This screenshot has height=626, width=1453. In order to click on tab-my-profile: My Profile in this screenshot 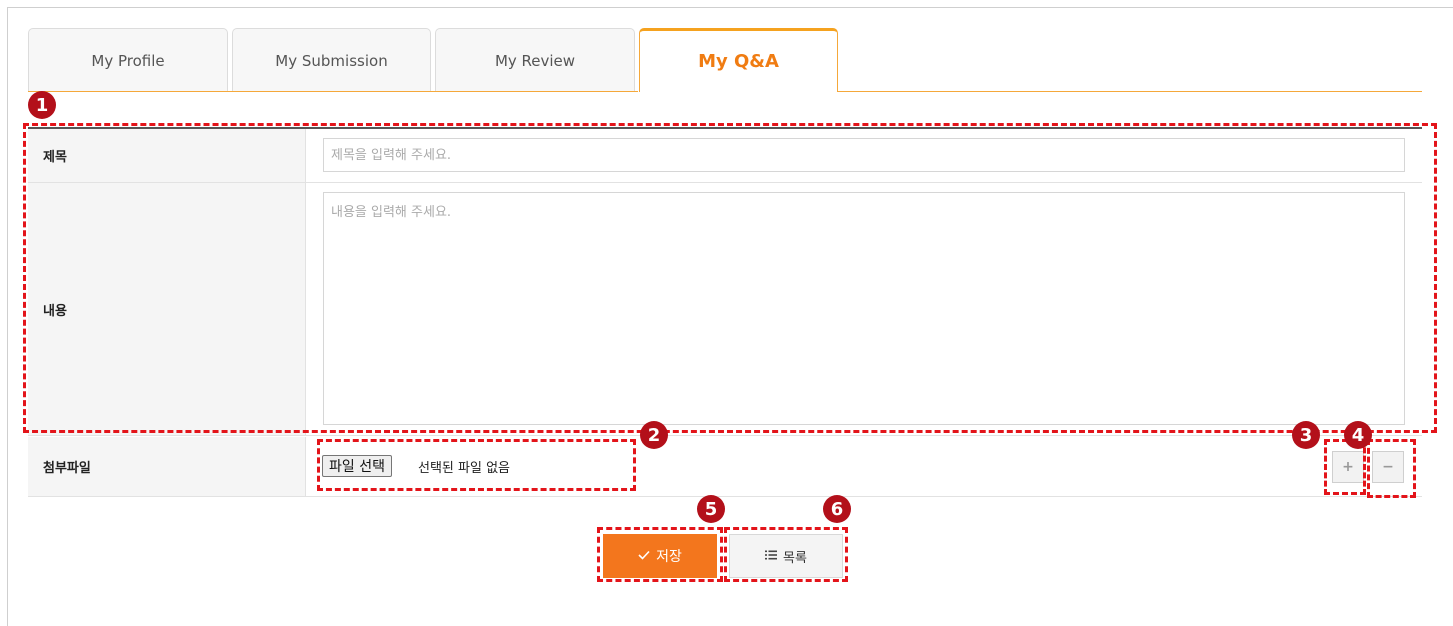, I will do `click(128, 60)`.